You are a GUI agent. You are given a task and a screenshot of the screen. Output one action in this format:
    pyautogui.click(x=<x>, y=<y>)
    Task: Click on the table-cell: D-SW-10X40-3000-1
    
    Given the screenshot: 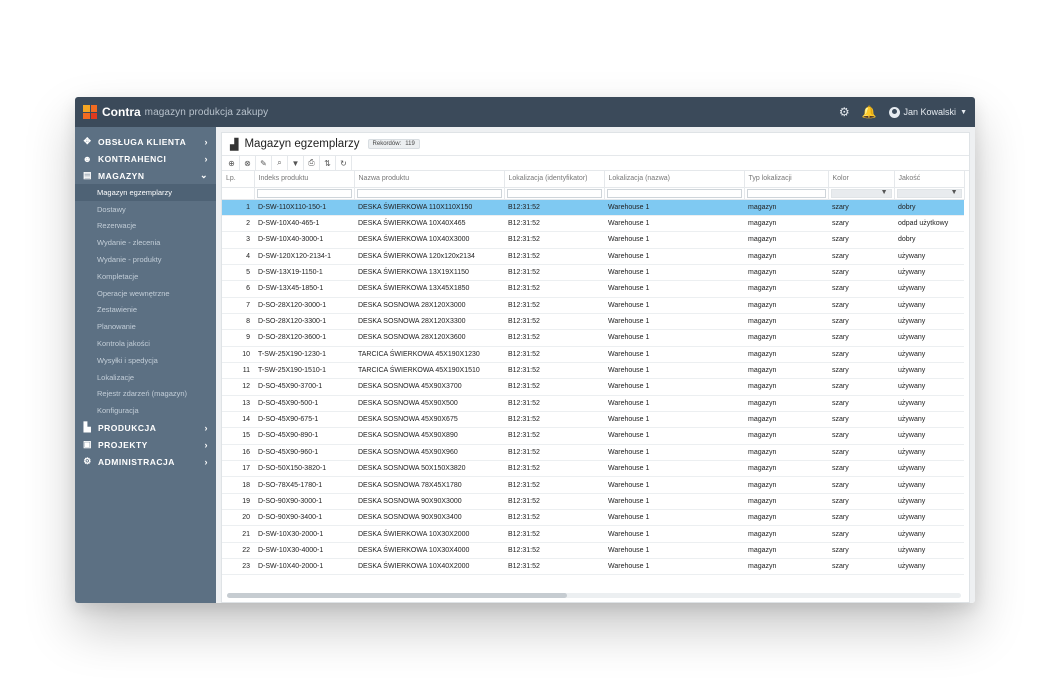 What is the action you would take?
    pyautogui.click(x=304, y=240)
    